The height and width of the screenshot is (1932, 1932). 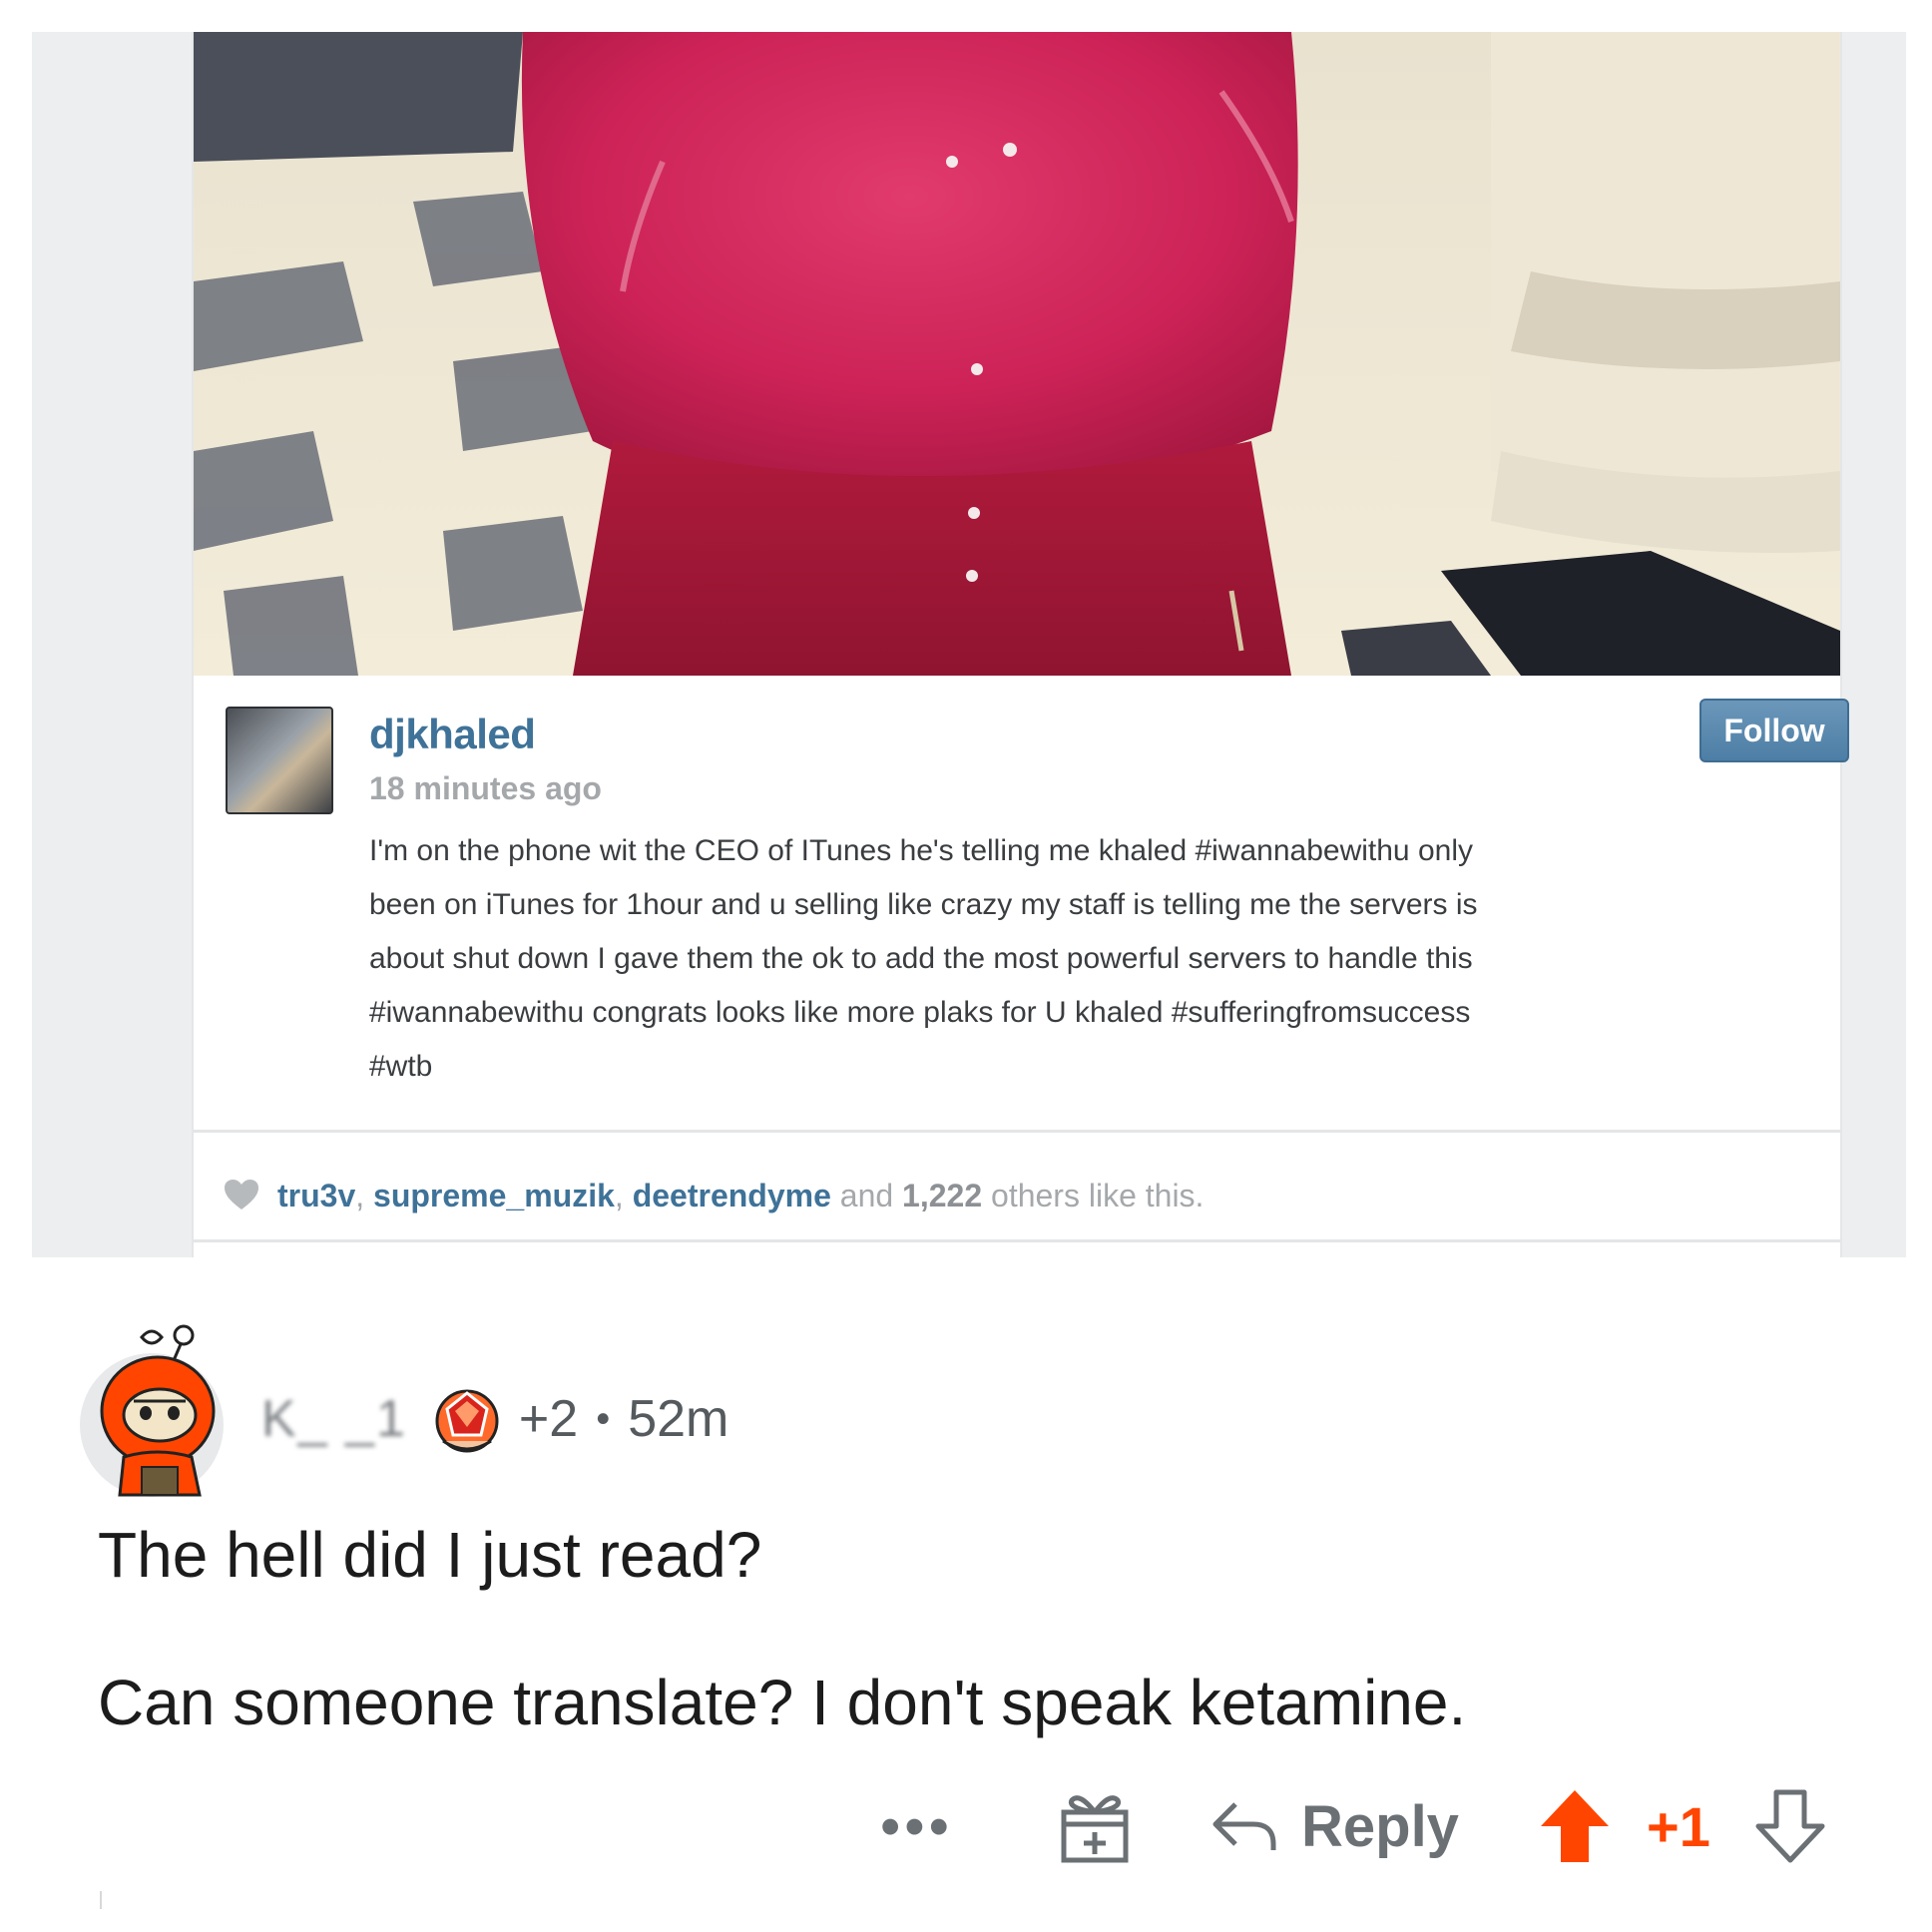 What do you see at coordinates (966, 1831) in the screenshot?
I see `comment-actions: ••• Reply +1` at bounding box center [966, 1831].